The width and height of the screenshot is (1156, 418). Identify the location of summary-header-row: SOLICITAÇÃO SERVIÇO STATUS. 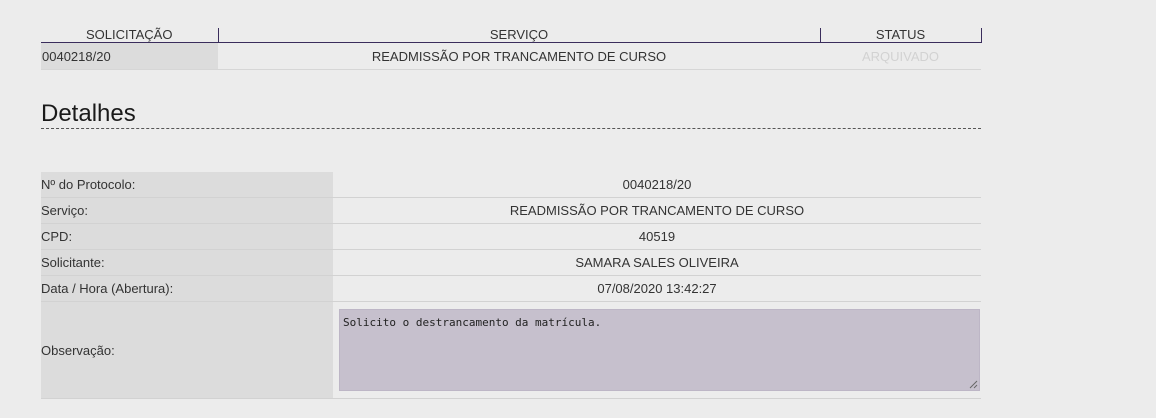
(511, 35).